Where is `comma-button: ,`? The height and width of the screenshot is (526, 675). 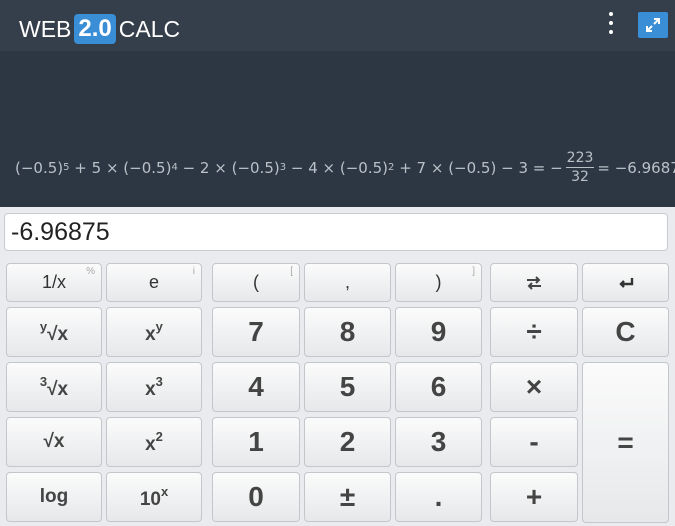
comma-button: , is located at coordinates (347, 282).